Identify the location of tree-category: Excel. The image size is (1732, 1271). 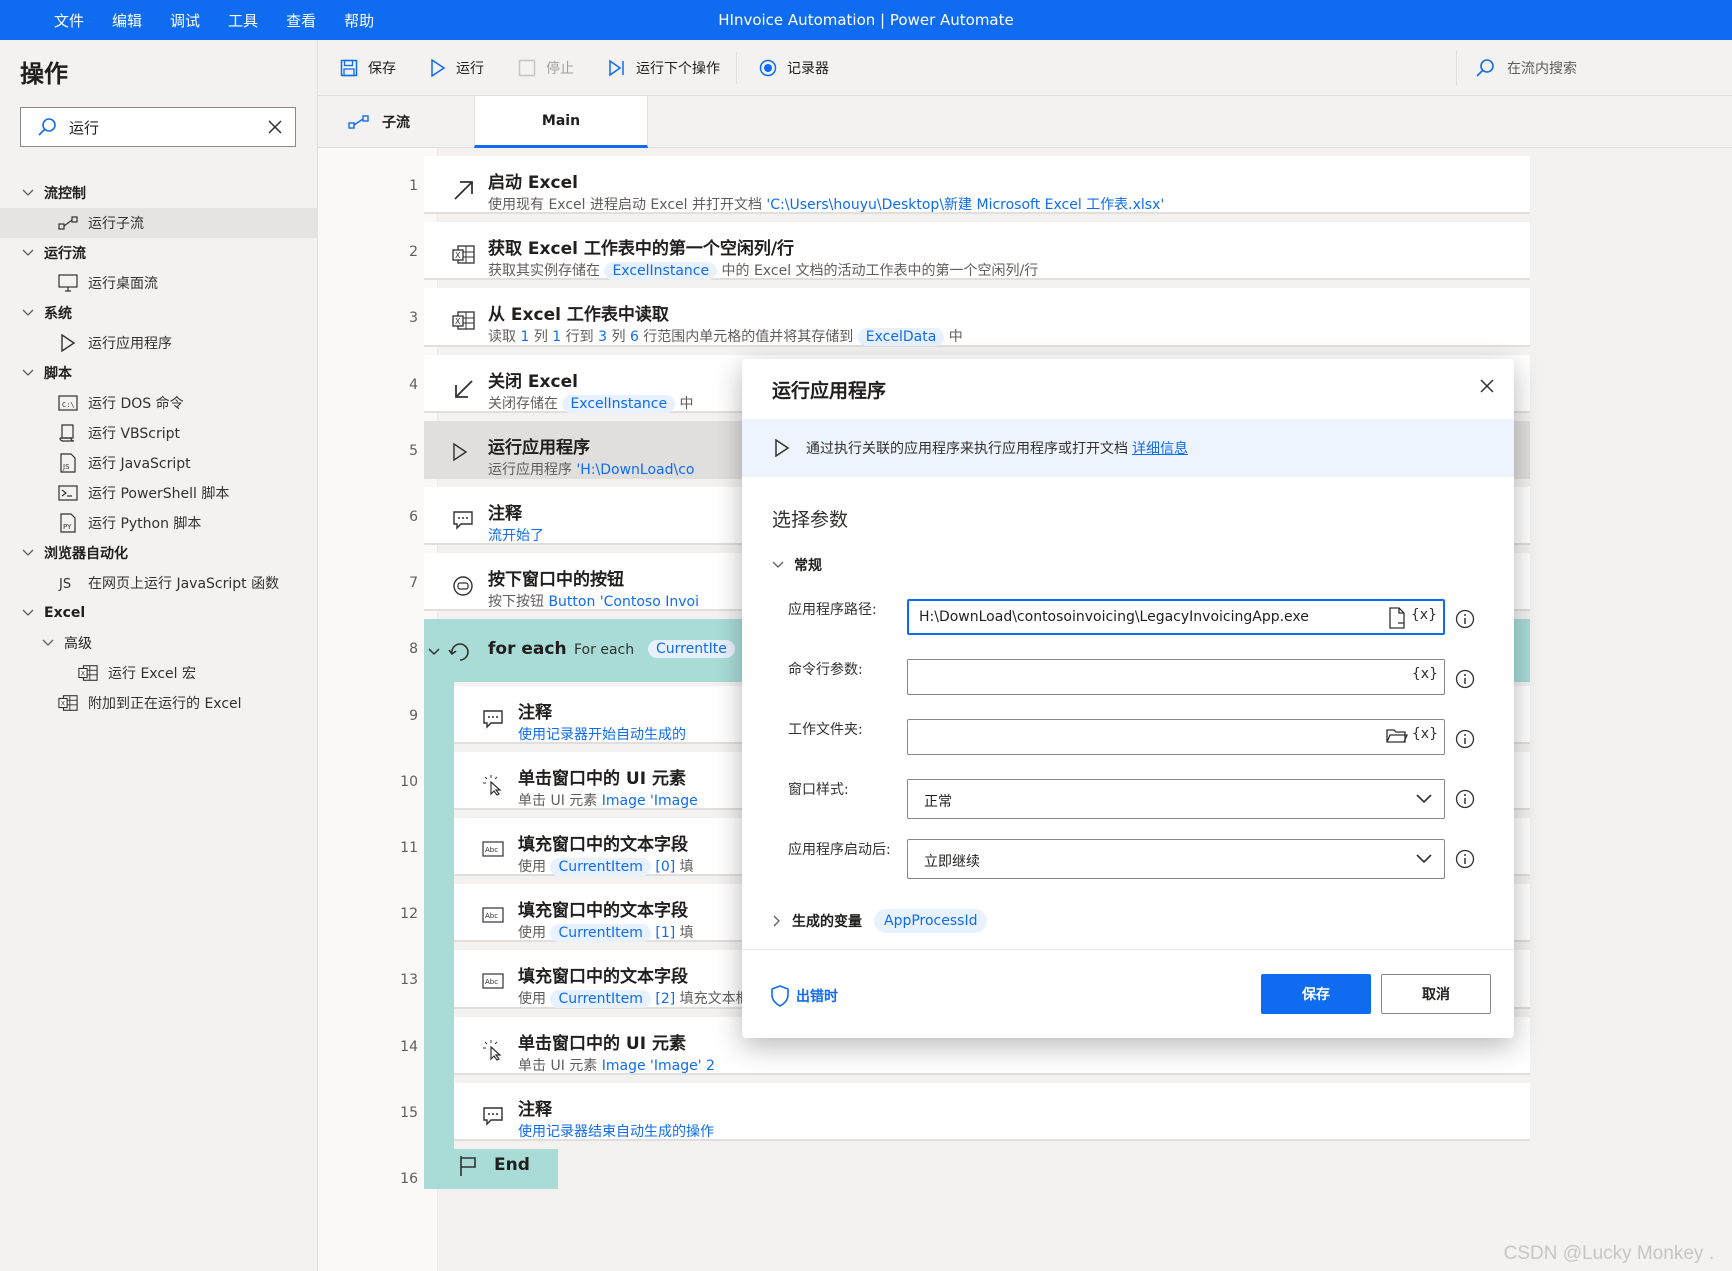
(159, 613).